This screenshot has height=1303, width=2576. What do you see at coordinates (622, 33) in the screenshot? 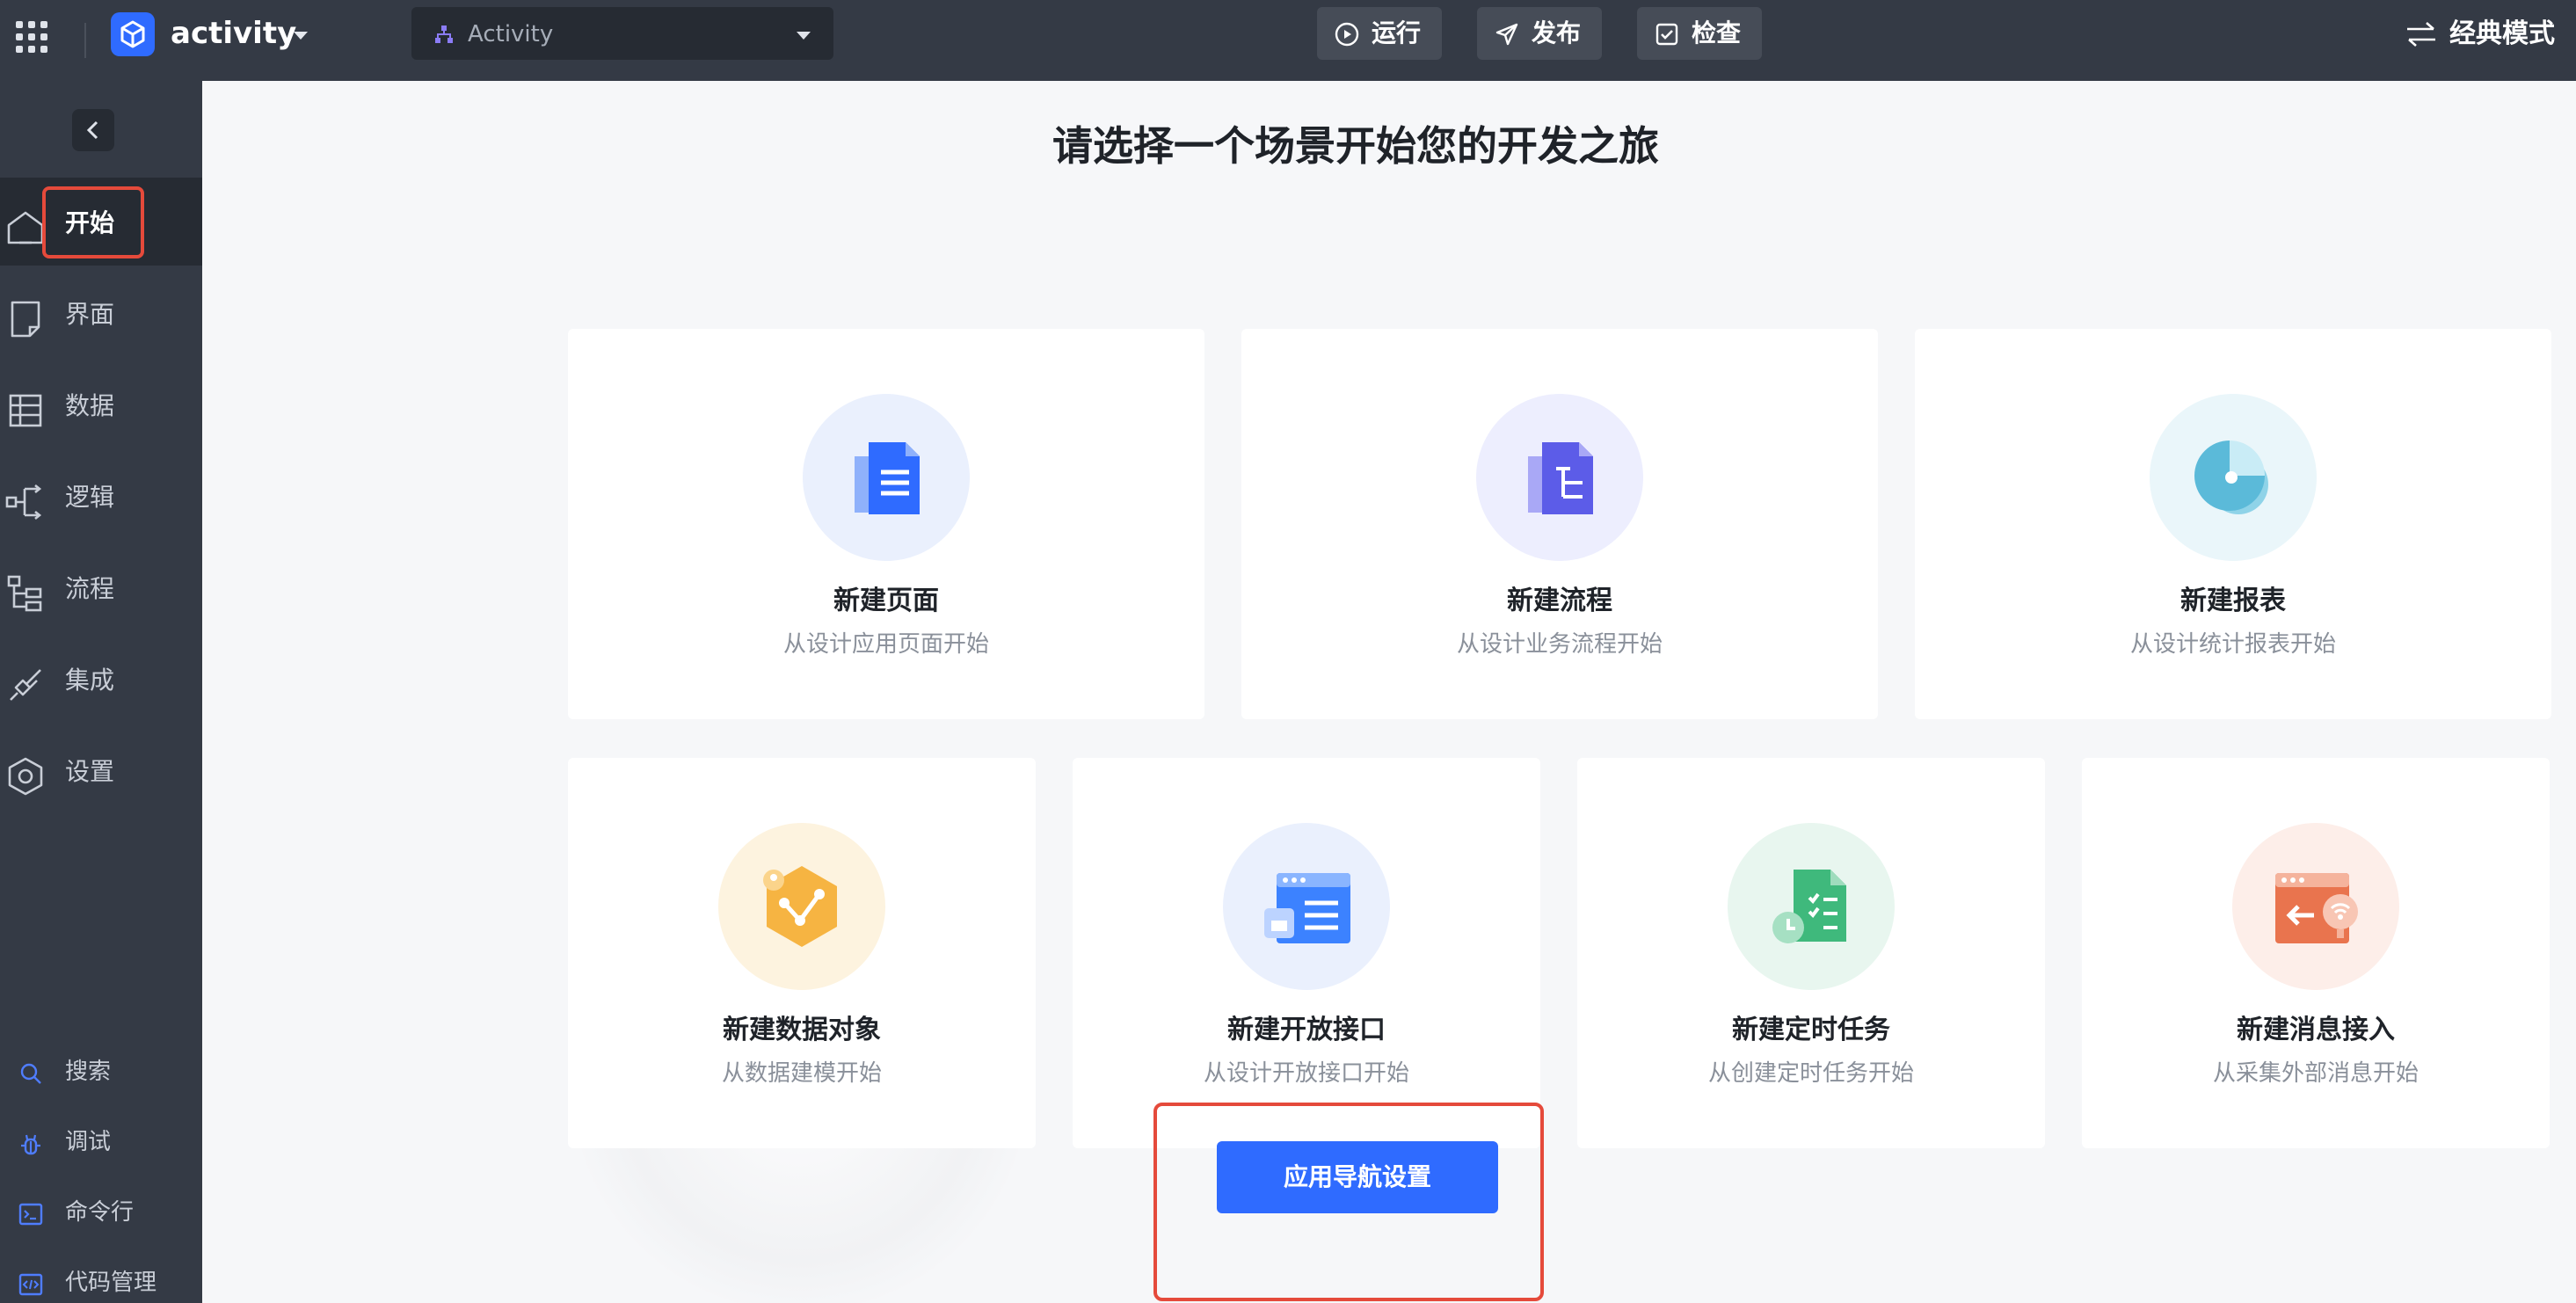
I see `page-select: Activity` at bounding box center [622, 33].